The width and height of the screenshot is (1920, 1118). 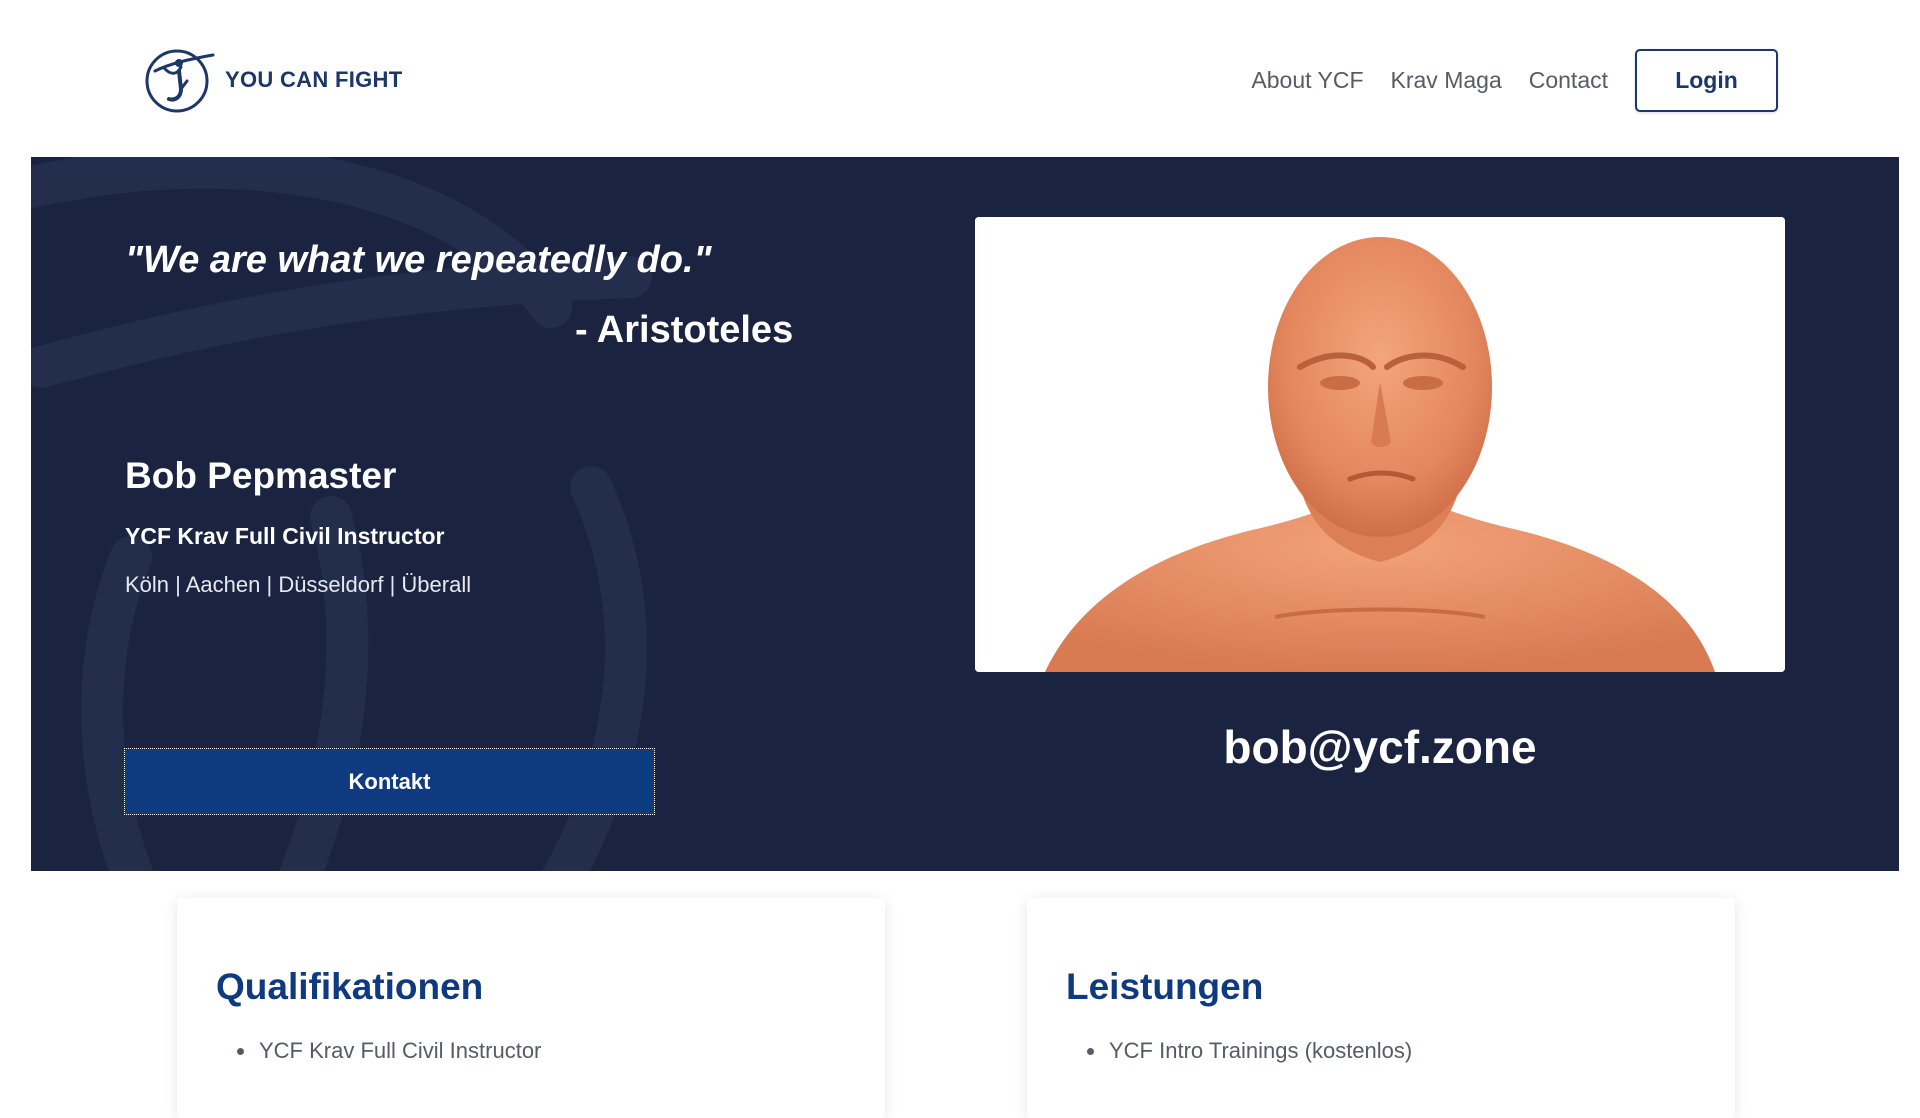 What do you see at coordinates (1568, 80) in the screenshot?
I see `nav-contact: Contact` at bounding box center [1568, 80].